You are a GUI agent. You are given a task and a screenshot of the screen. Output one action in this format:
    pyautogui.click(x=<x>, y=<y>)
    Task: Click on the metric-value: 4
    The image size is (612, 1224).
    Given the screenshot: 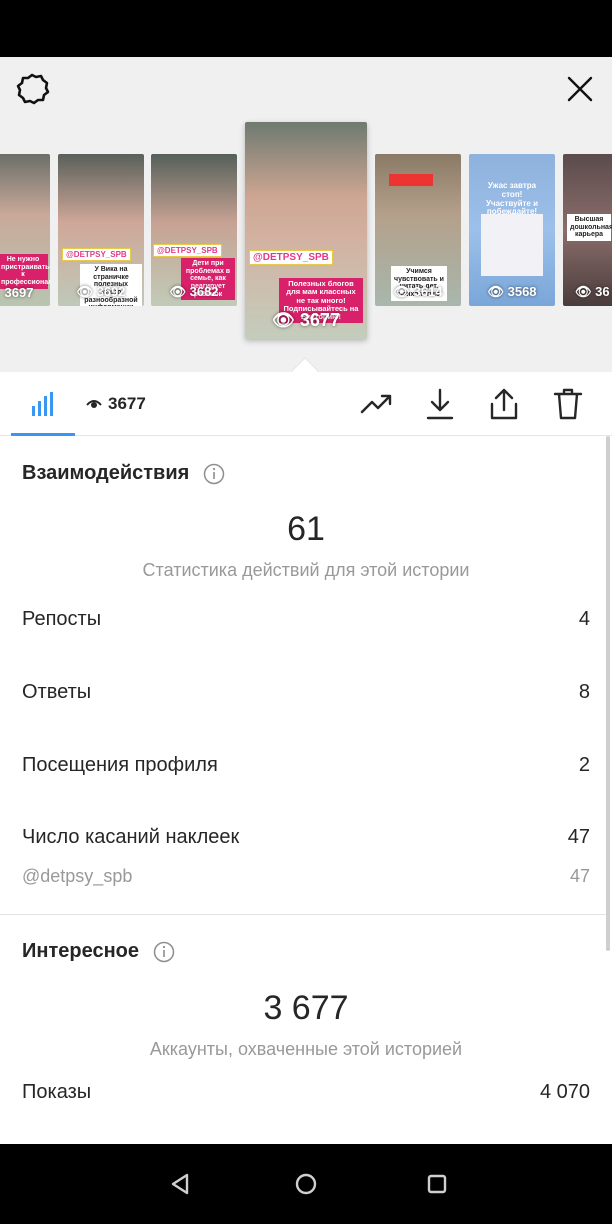 What is the action you would take?
    pyautogui.click(x=584, y=619)
    